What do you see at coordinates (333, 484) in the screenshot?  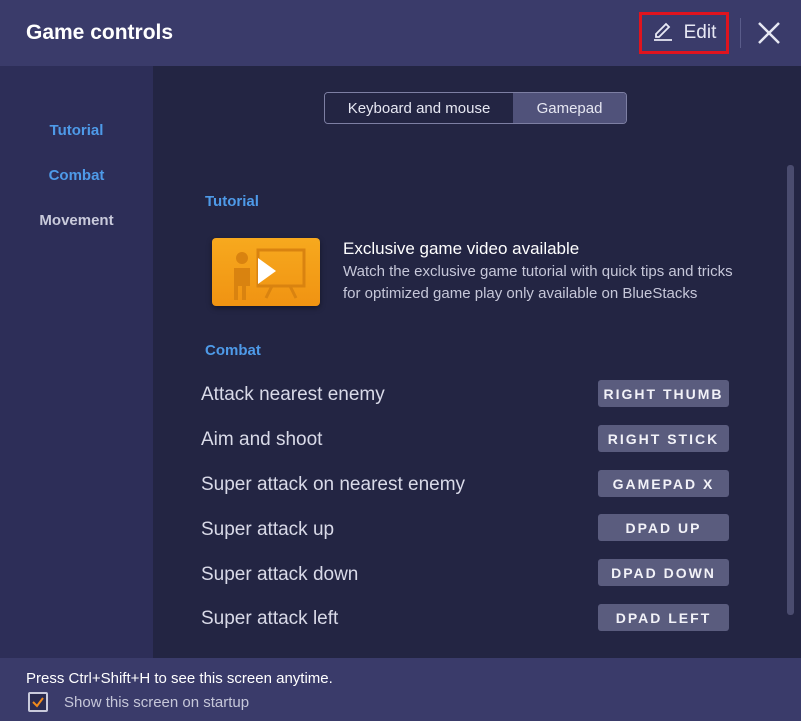 I see `control-action-label: Super attack on nearest enemy` at bounding box center [333, 484].